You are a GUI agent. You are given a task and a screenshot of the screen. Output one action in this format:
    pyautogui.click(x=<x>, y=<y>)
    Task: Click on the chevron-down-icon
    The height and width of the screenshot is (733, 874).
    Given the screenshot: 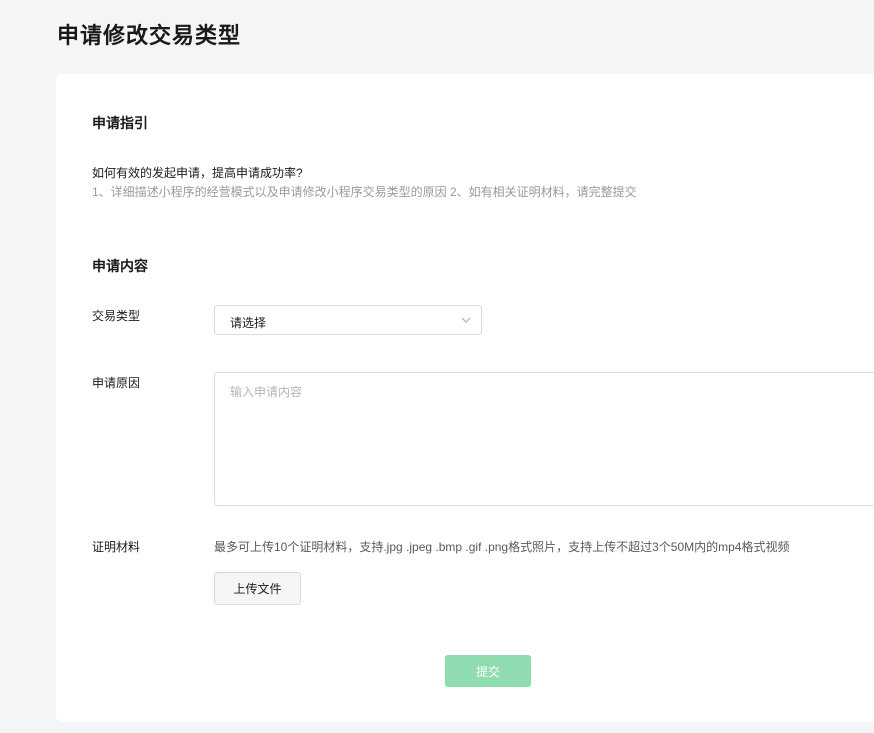 What is the action you would take?
    pyautogui.click(x=466, y=320)
    